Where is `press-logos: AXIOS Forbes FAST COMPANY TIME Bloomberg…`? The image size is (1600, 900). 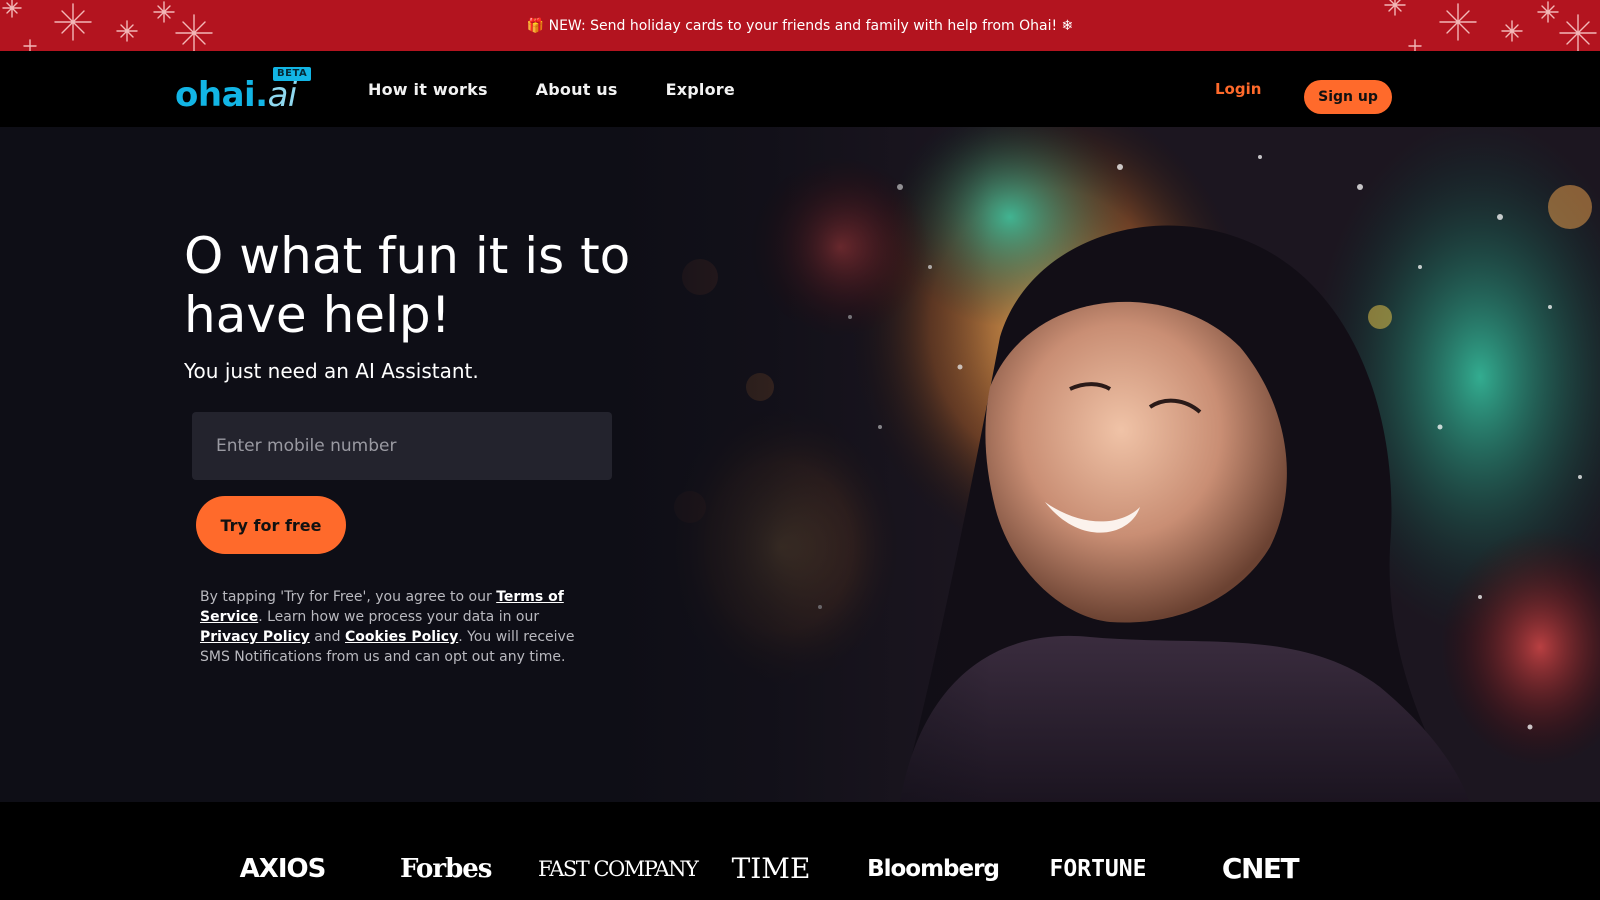
press-logos: AXIOS Forbes FAST COMPANY TIME Bloomberg… is located at coordinates (800, 851).